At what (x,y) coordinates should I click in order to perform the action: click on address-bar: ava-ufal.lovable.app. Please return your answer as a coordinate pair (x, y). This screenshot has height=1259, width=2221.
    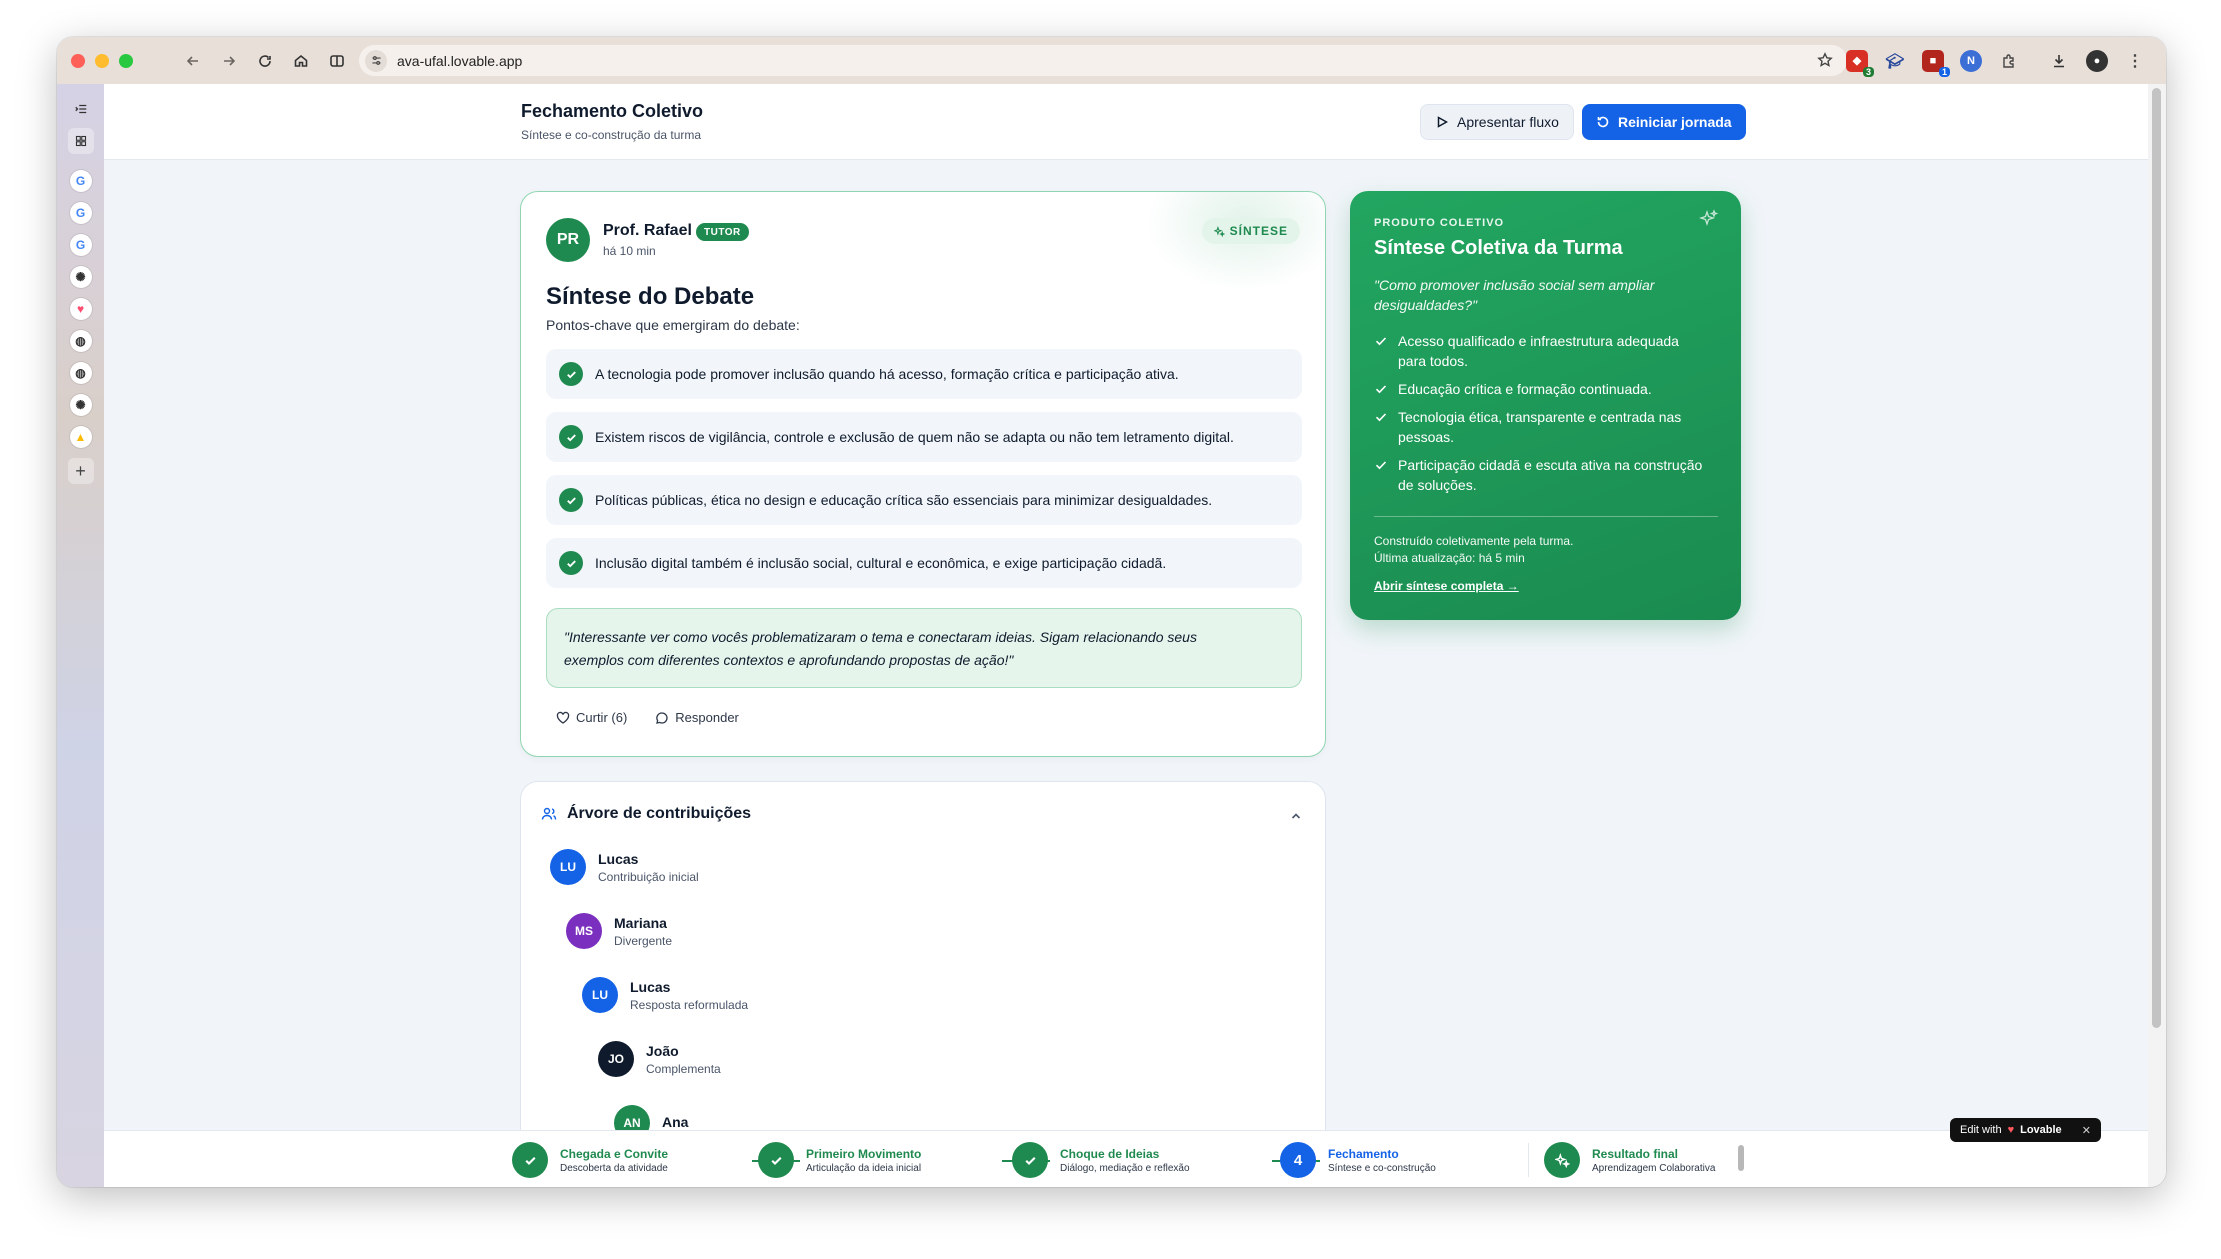
    Looking at the image, I should click on (1103, 60).